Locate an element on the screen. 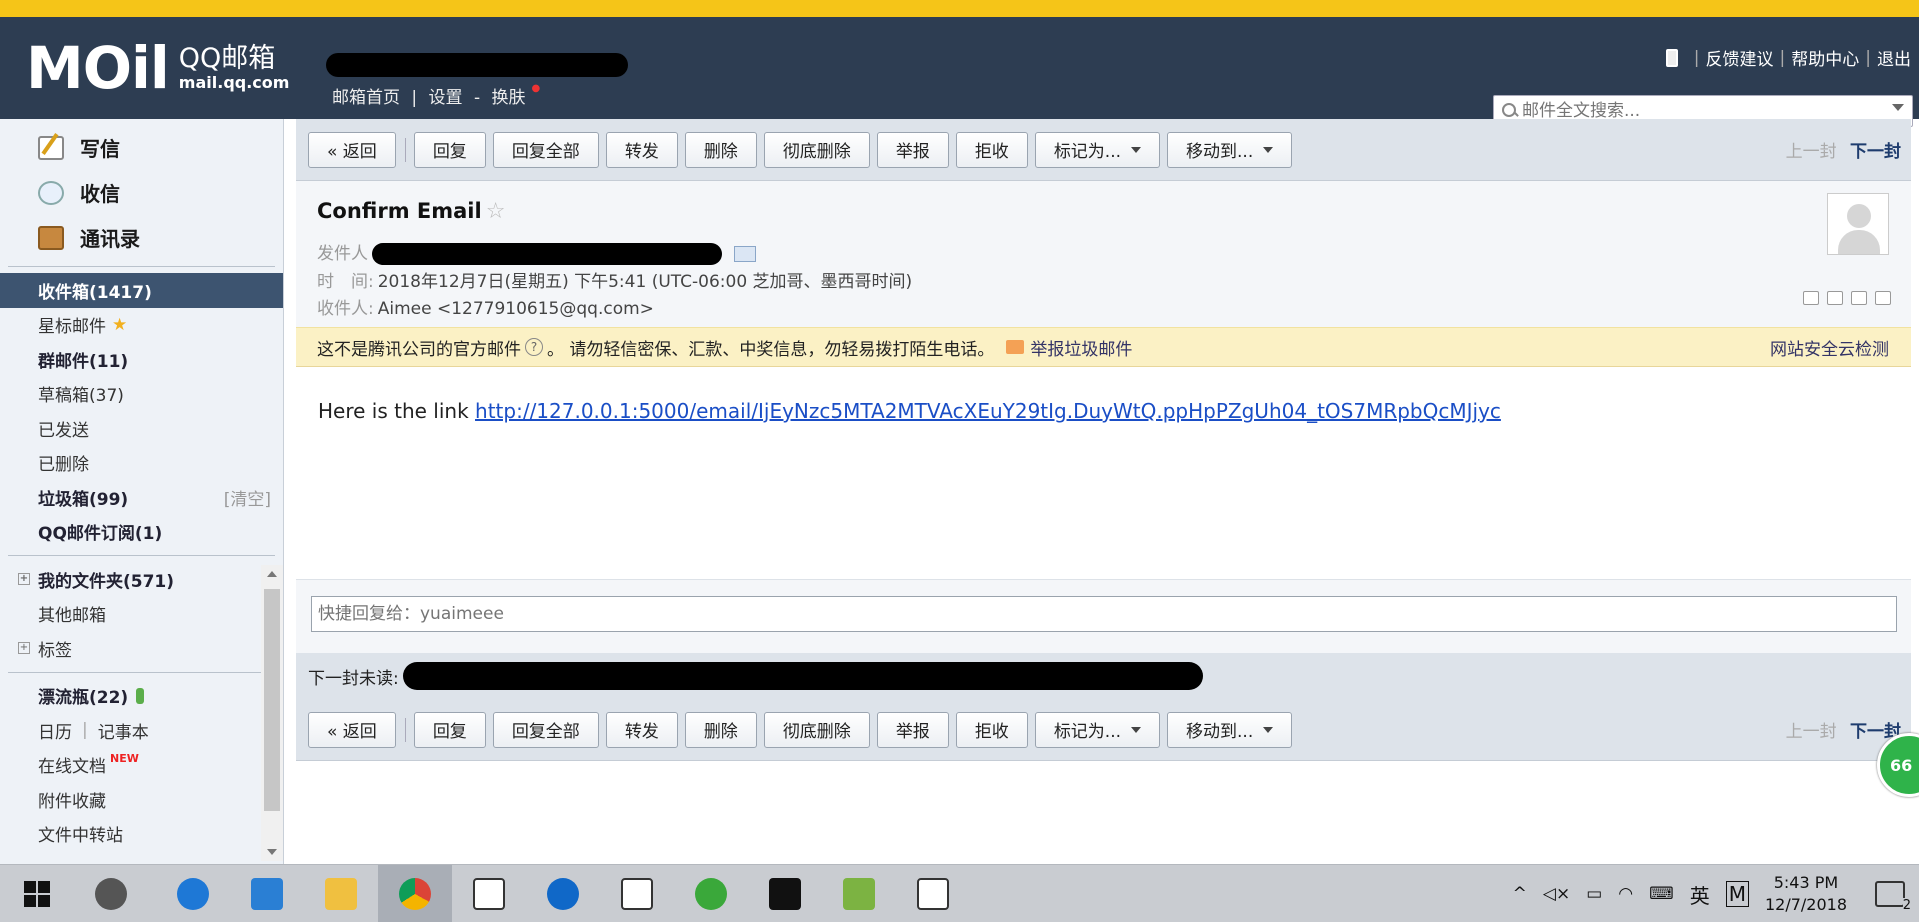 The image size is (1919, 922). taskbar-app-active is located at coordinates (415, 893).